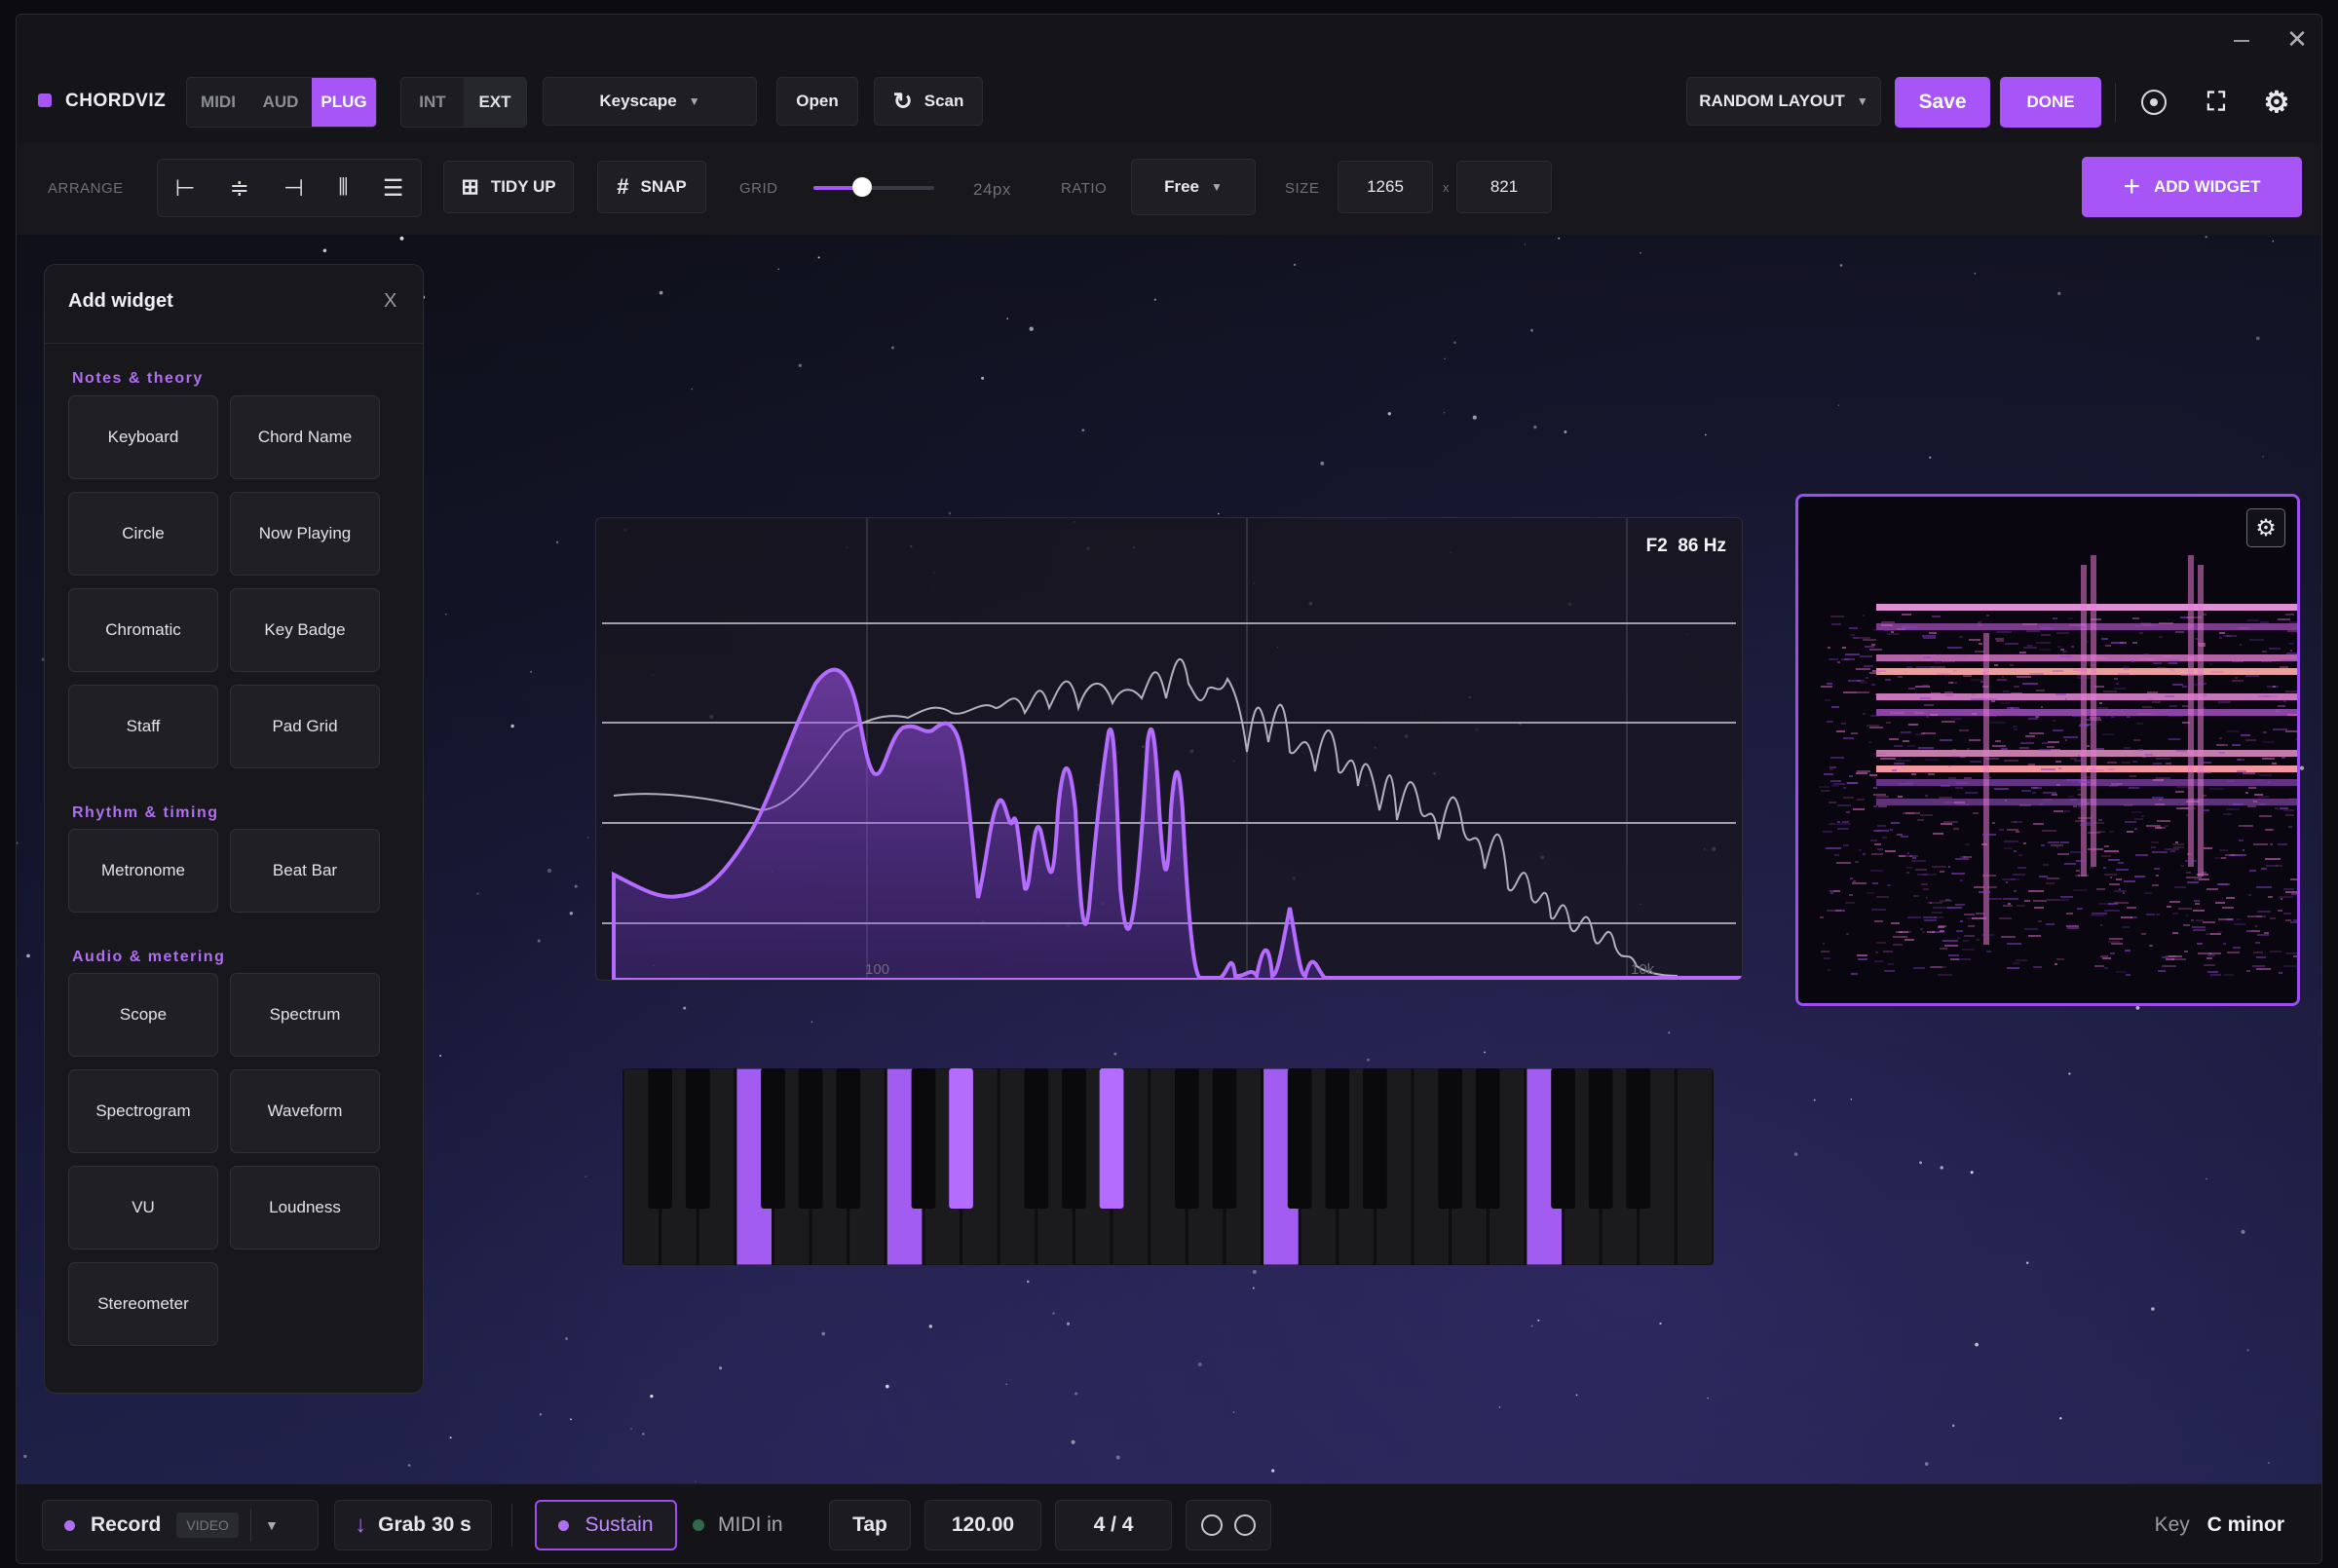  Describe the element at coordinates (1168, 1166) in the screenshot. I see `keyboard-widget` at that location.